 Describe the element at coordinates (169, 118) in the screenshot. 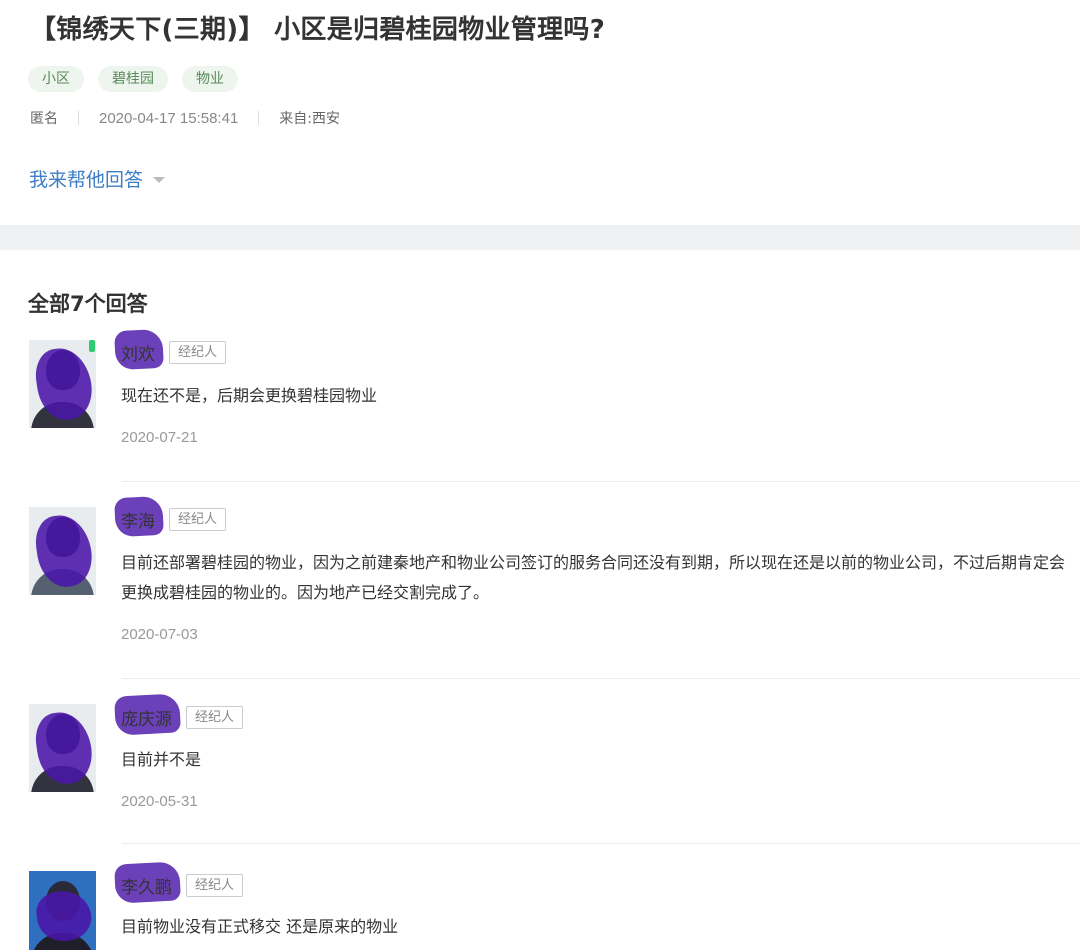

I see `question-time: 2020-04-17 15:58:41` at that location.